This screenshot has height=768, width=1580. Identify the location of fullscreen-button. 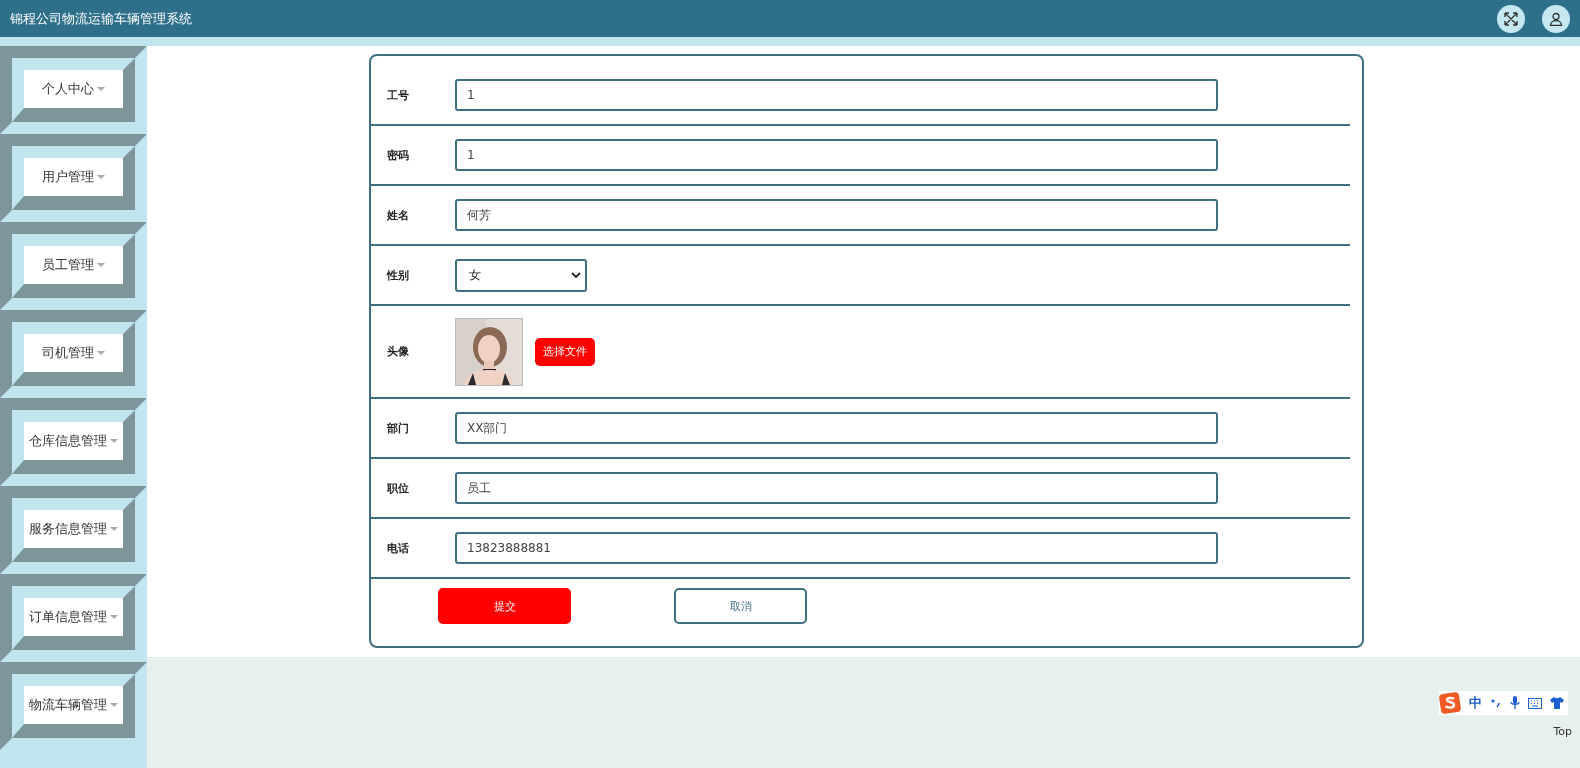
(1511, 18).